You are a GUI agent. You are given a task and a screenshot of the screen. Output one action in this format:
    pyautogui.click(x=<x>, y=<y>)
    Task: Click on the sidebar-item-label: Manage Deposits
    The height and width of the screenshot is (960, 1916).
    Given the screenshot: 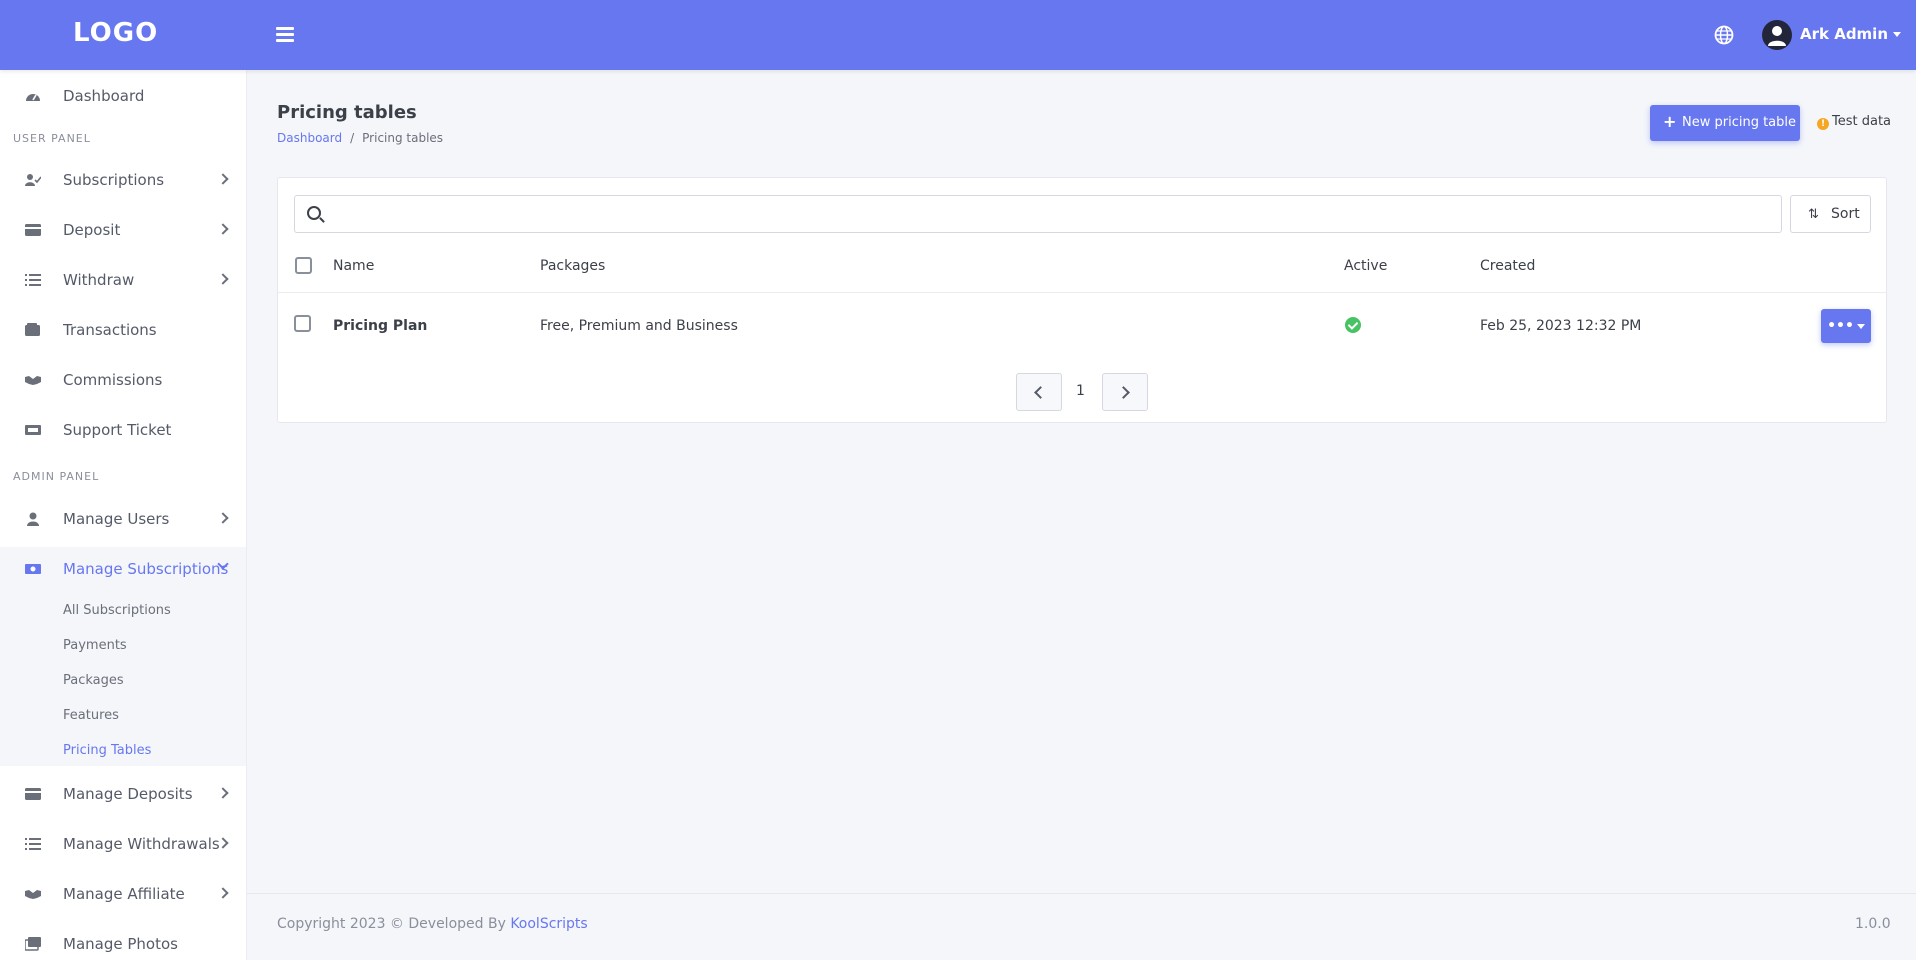 What is the action you would take?
    pyautogui.click(x=128, y=794)
    